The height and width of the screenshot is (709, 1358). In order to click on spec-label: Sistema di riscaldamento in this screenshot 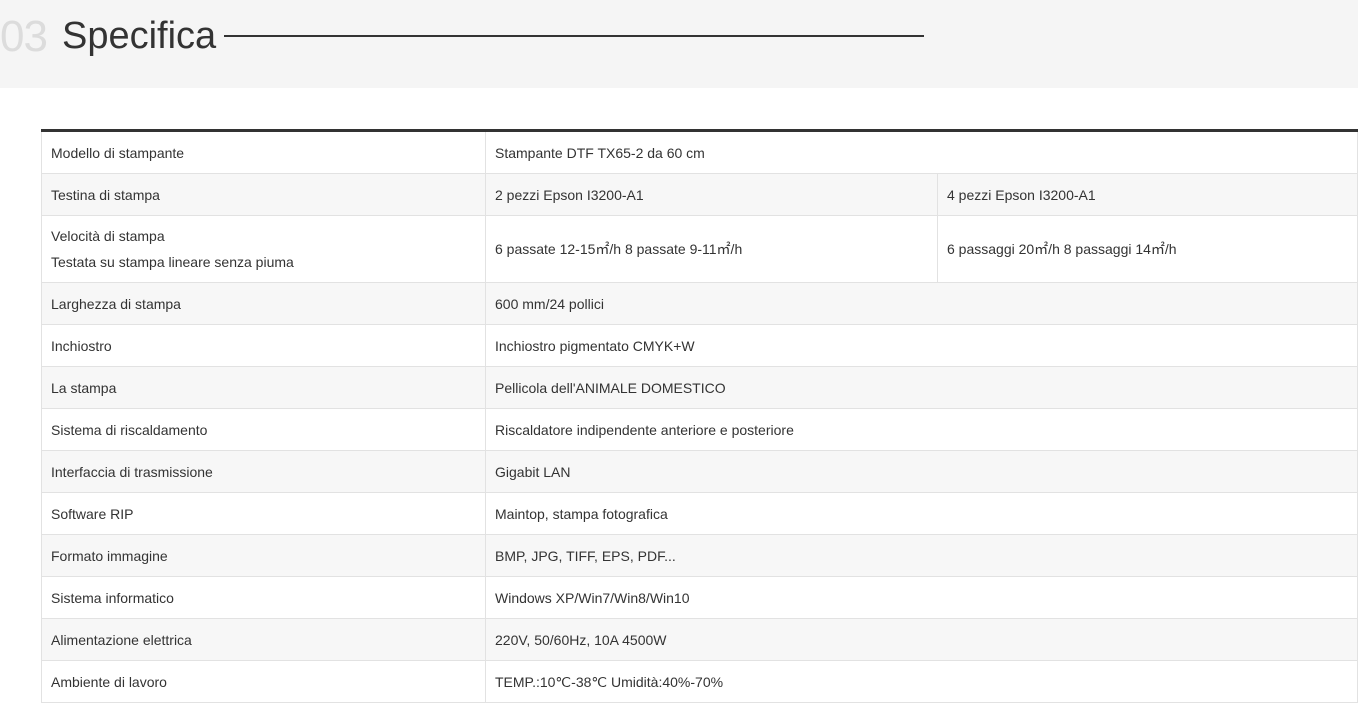, I will do `click(263, 429)`.